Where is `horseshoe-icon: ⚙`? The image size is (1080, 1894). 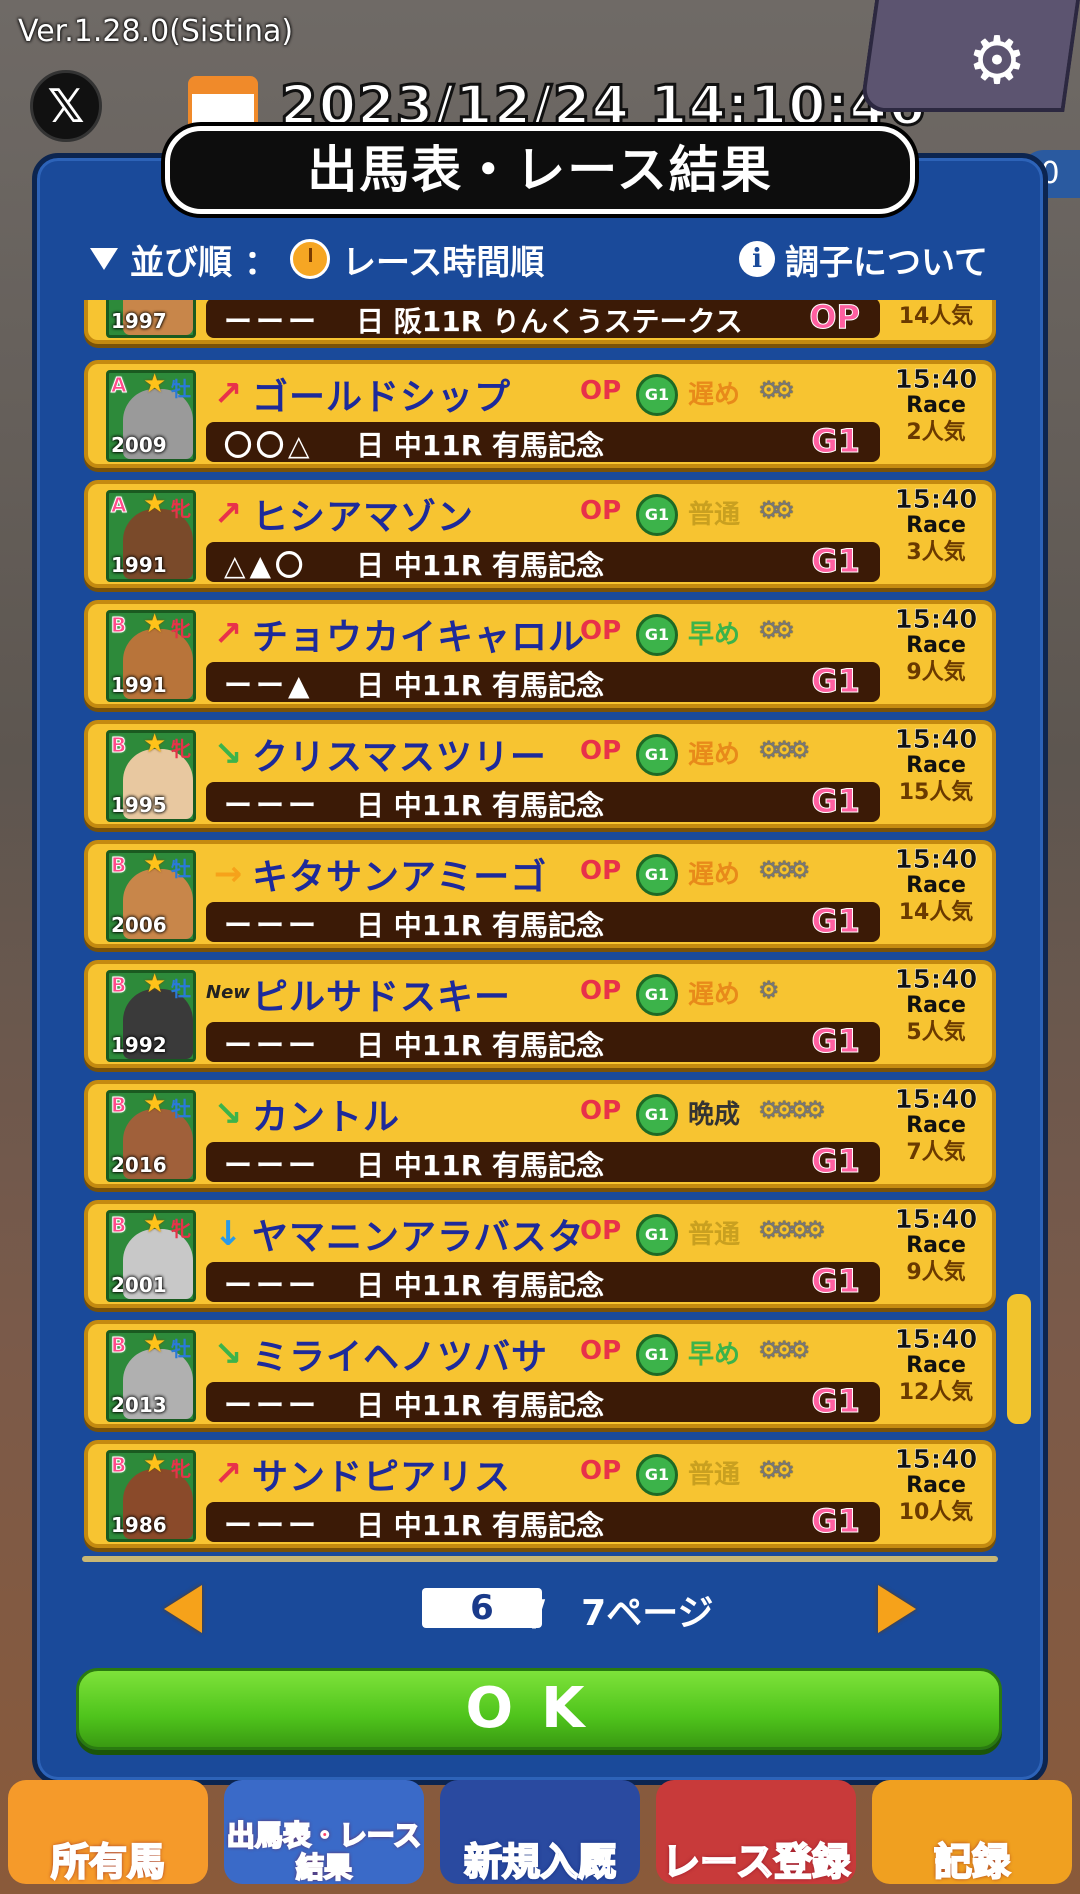 horseshoe-icon: ⚙ is located at coordinates (768, 990).